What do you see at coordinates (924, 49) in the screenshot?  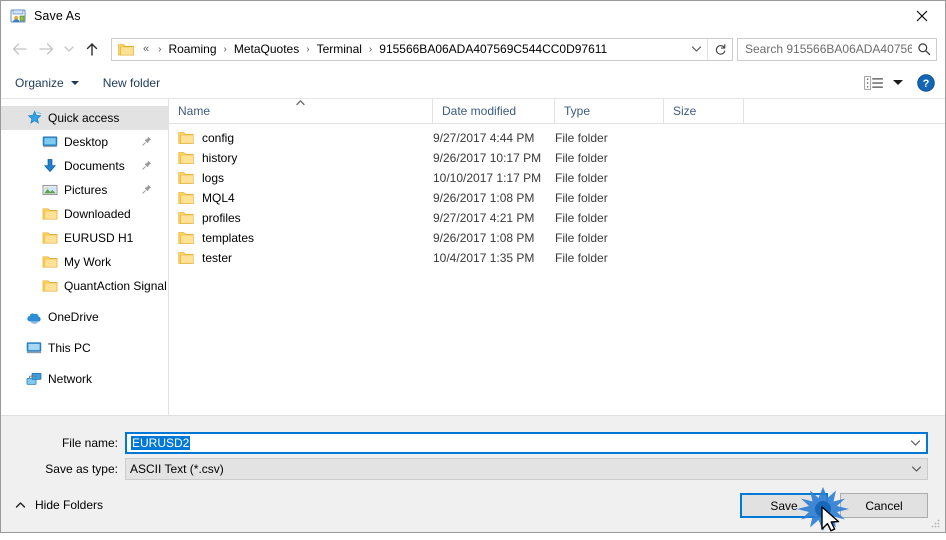 I see `search-icon` at bounding box center [924, 49].